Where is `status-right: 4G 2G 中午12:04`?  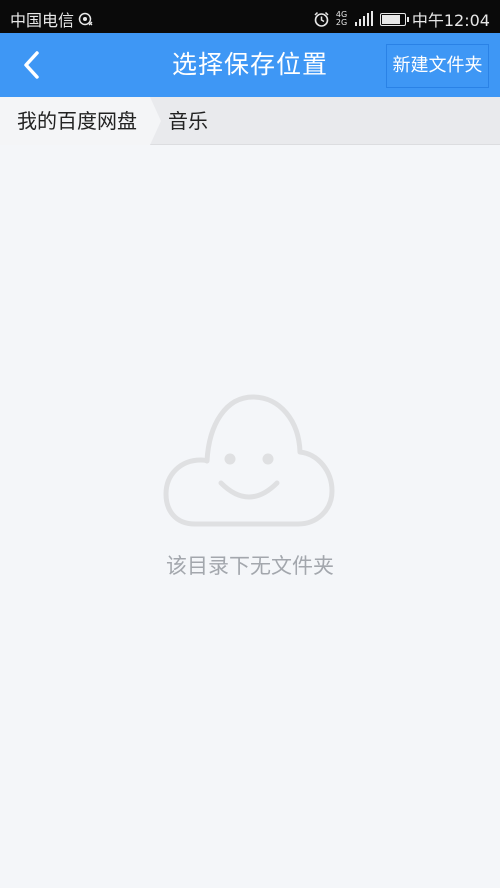
status-right: 4G 2G 中午12:04 is located at coordinates (401, 19).